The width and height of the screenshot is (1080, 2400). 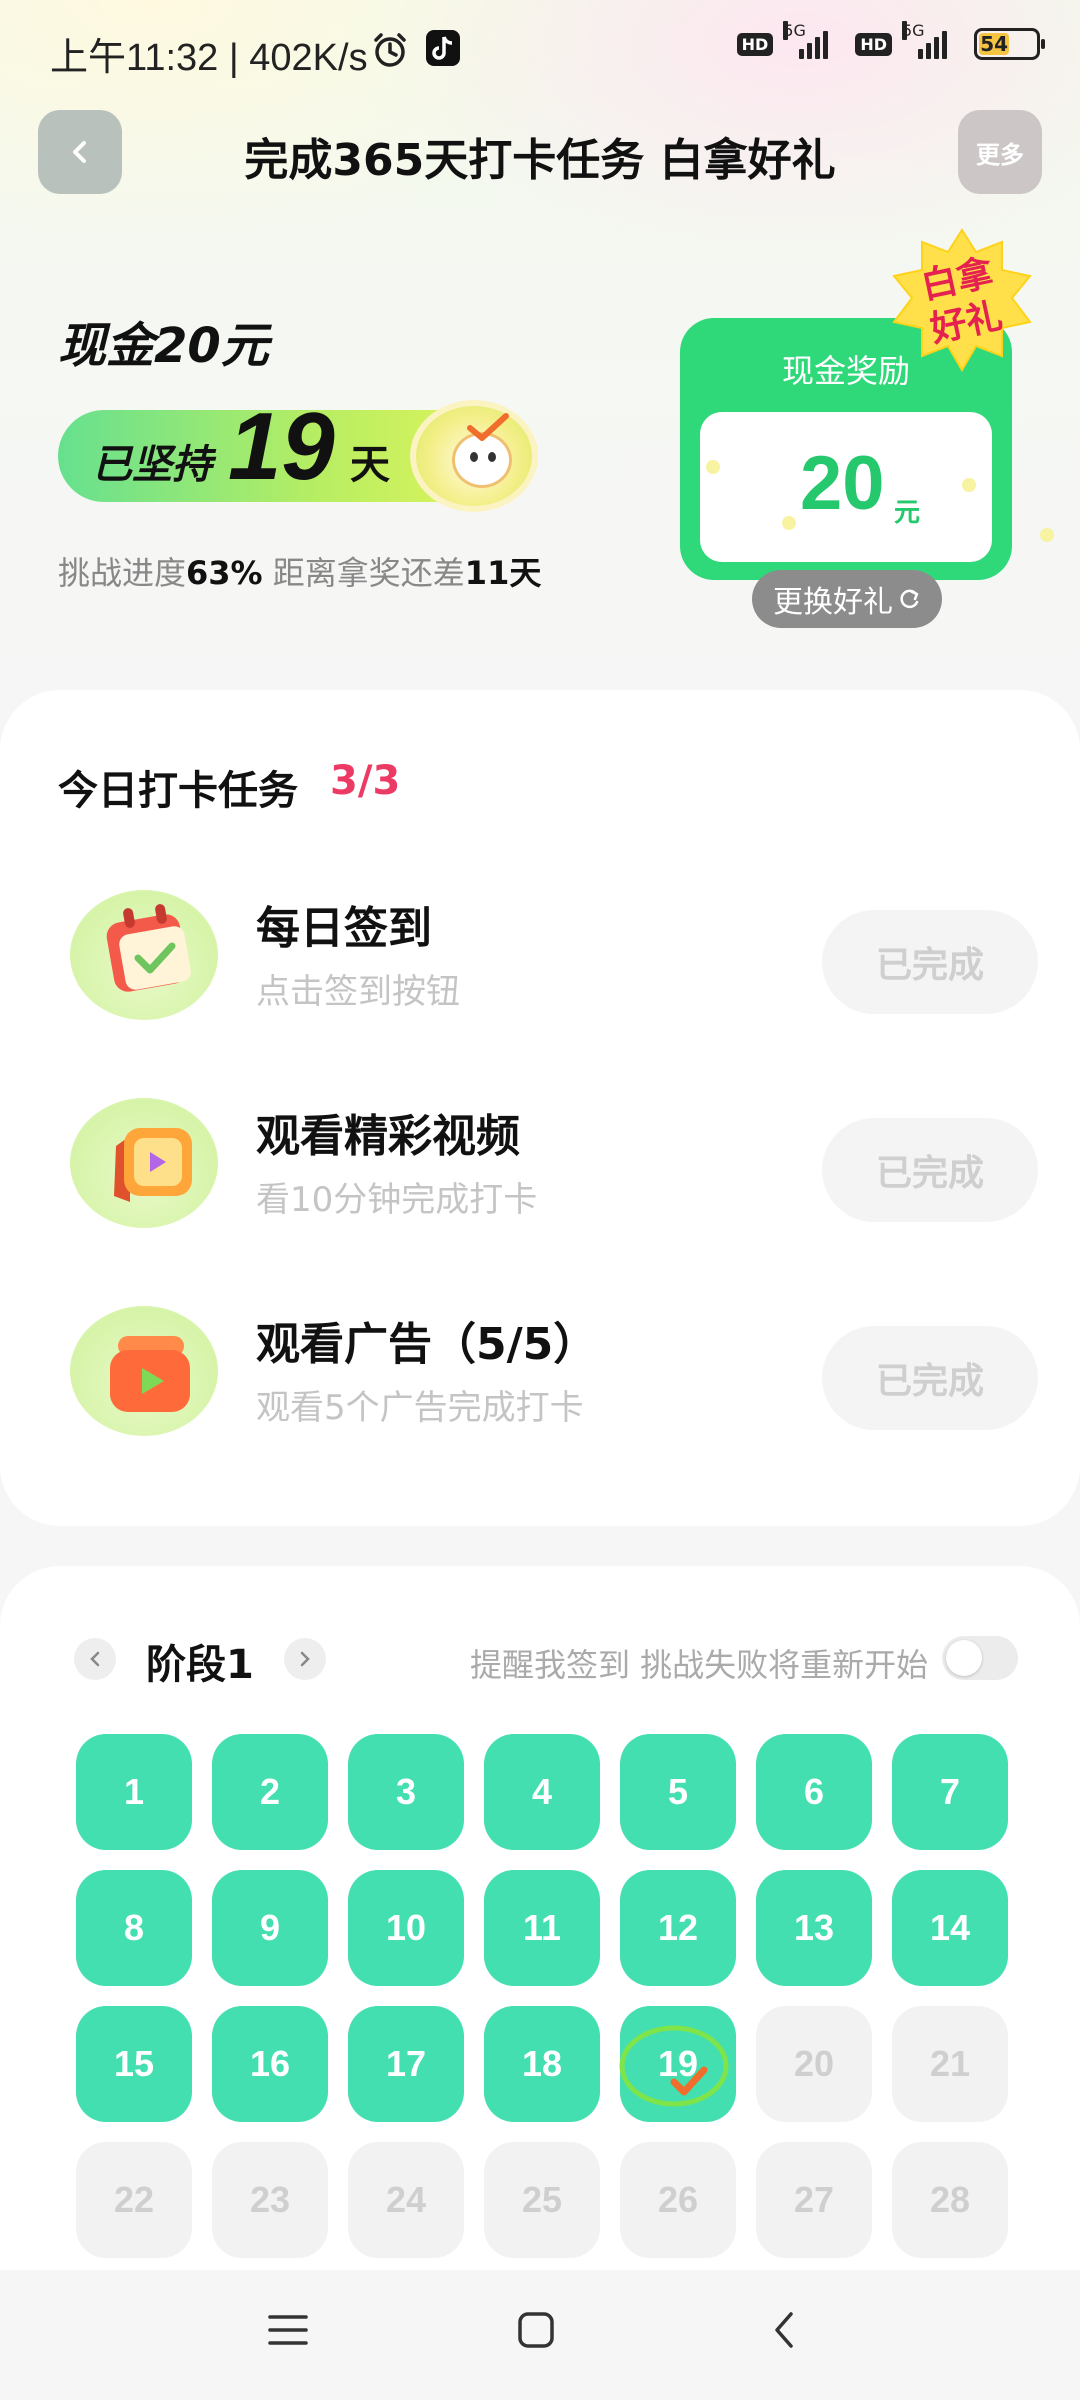 What do you see at coordinates (540, 160) in the screenshot?
I see `page-title: 完成365天打卡任务 白拿好礼` at bounding box center [540, 160].